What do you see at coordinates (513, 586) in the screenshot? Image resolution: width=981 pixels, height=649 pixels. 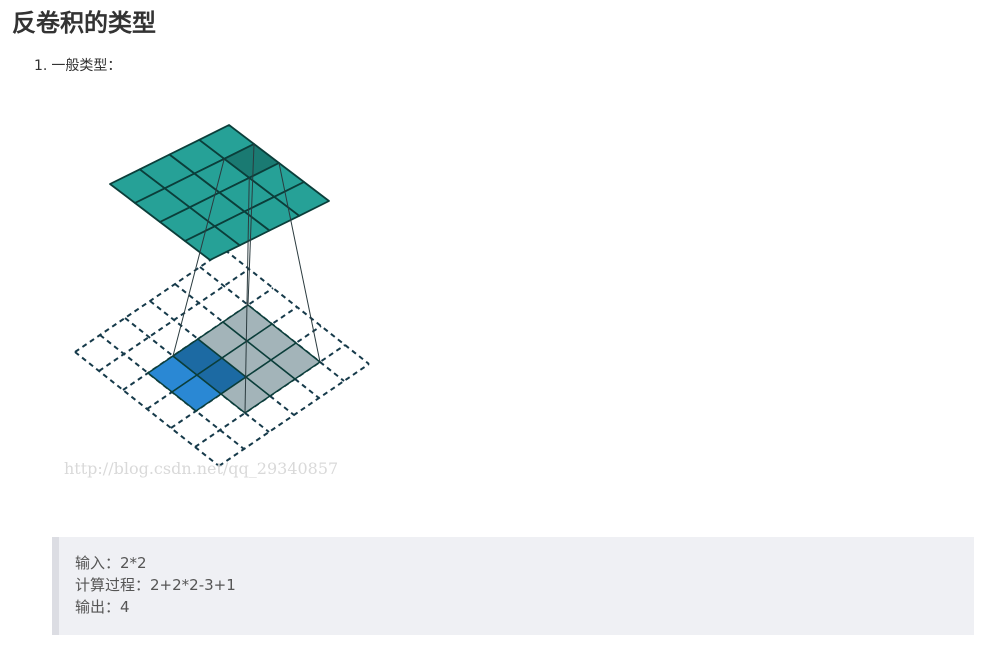 I see `code-block: 输入：2*2 计算过程：2+2*2-3+1 输出：4` at bounding box center [513, 586].